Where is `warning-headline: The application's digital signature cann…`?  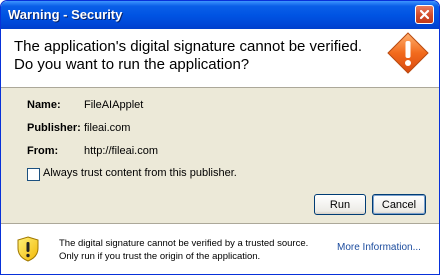
warning-headline: The application's digital signature cann… is located at coordinates (188, 55).